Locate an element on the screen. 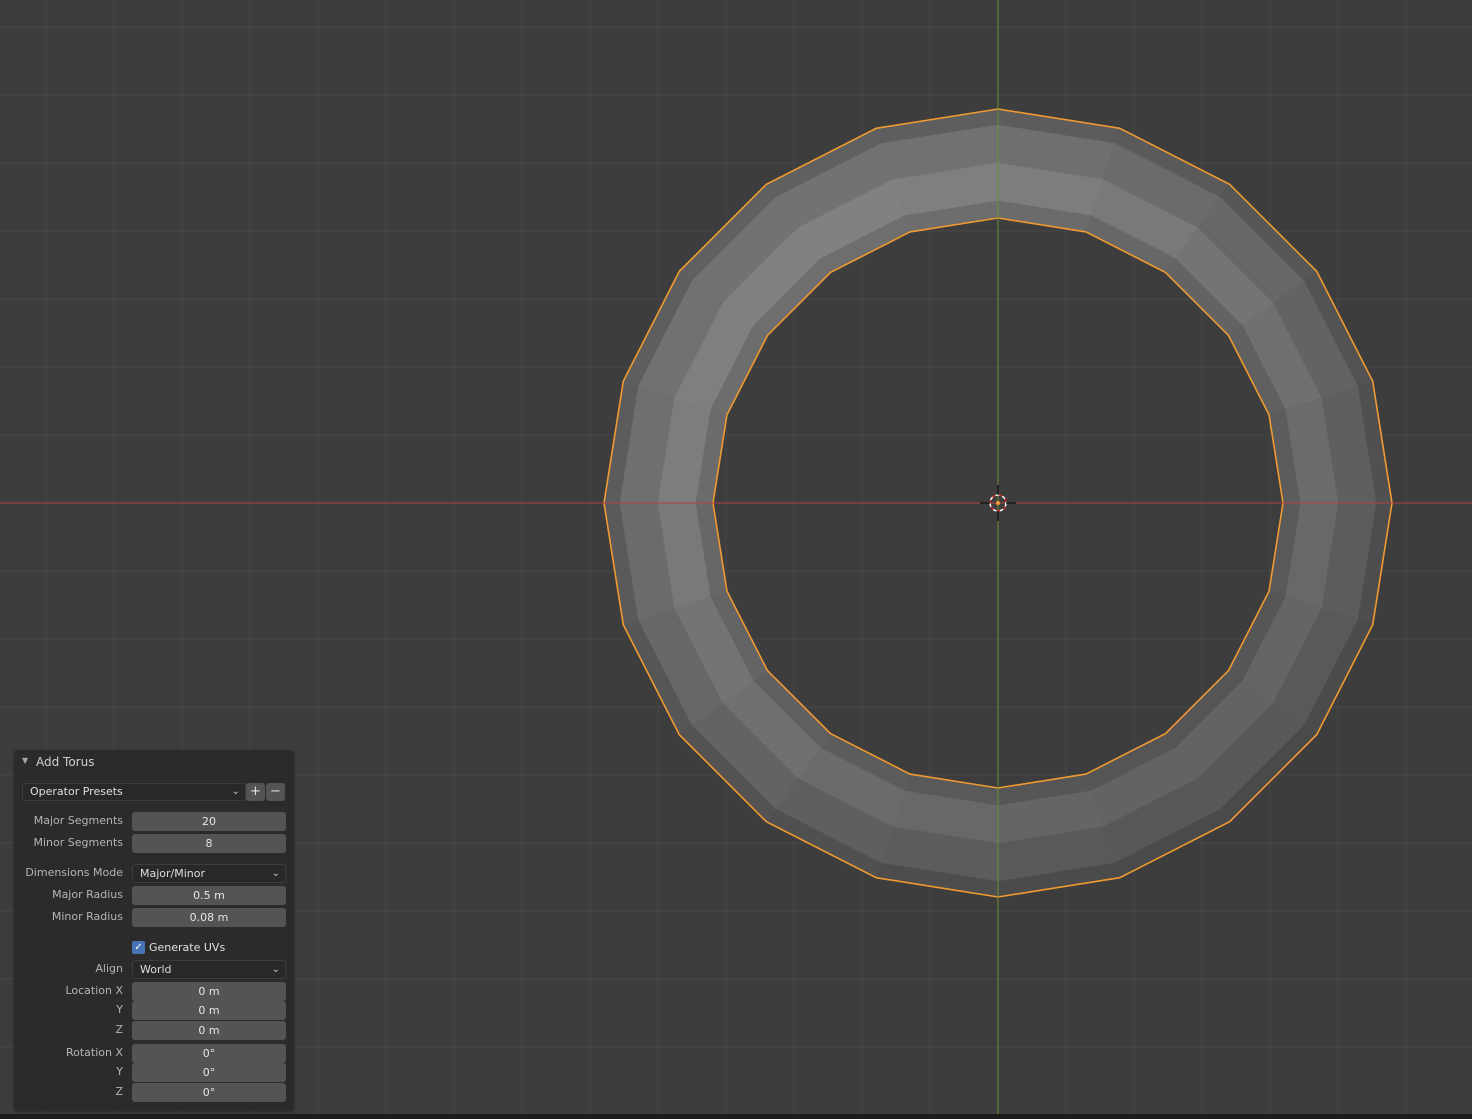 The width and height of the screenshot is (1472, 1119). major-segments-row: Major Segments 20 is located at coordinates (154, 821).